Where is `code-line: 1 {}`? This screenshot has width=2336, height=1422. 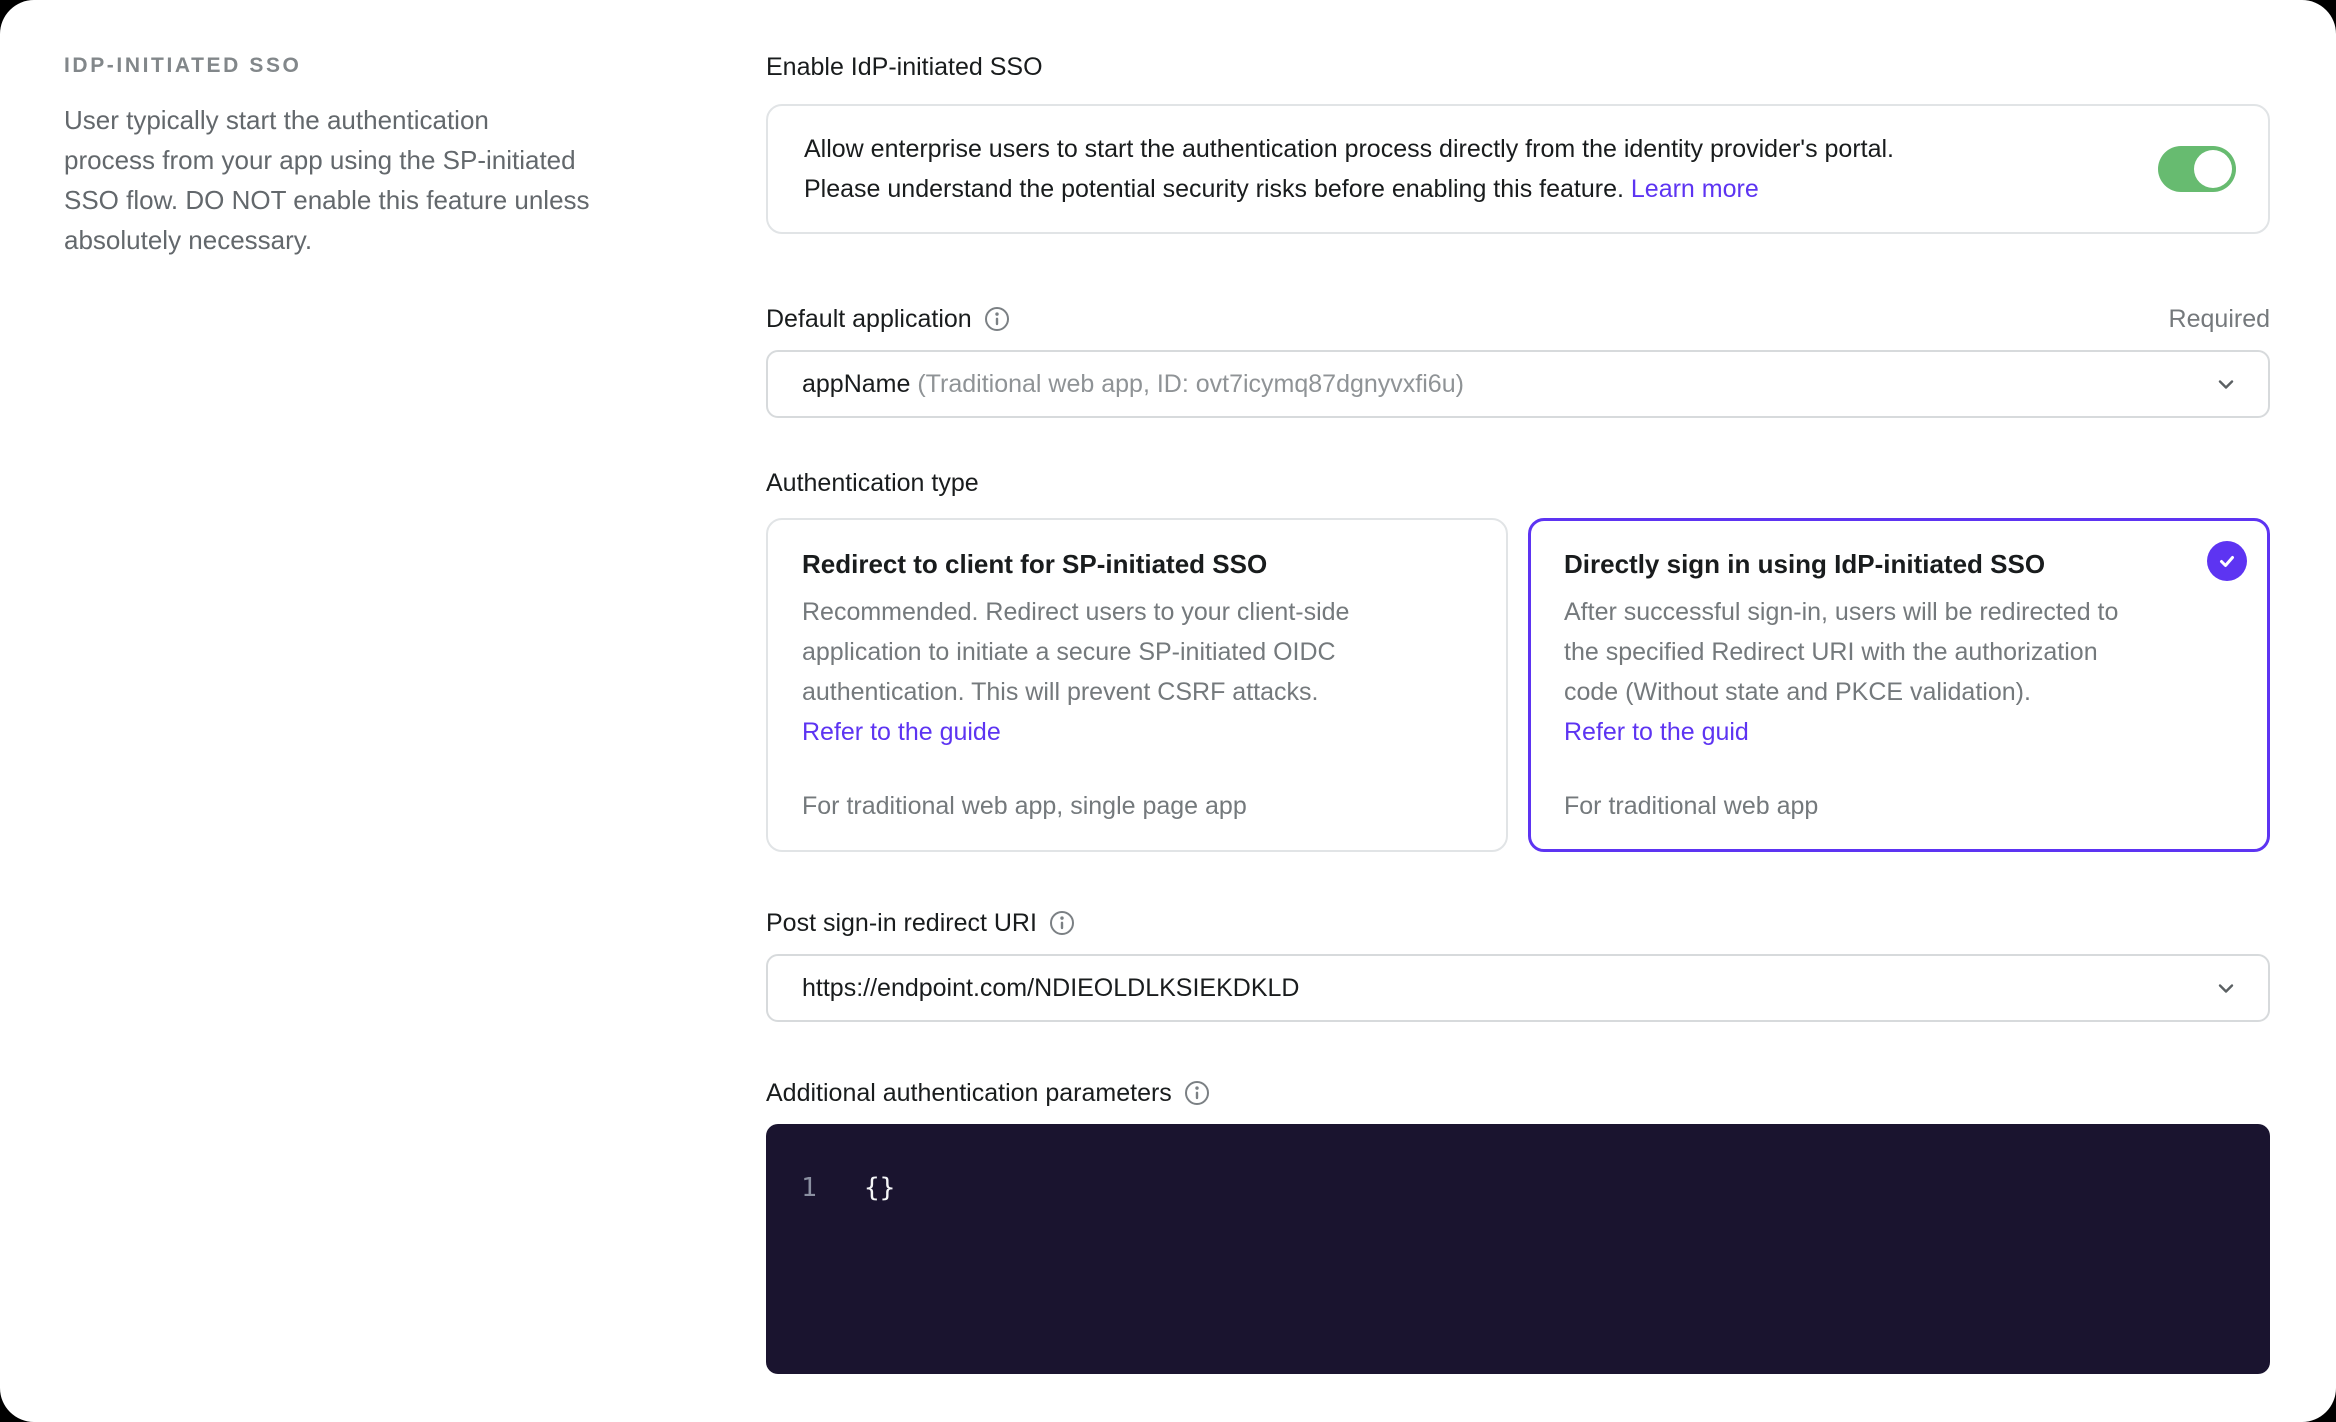 code-line: 1 {} is located at coordinates (1518, 1188).